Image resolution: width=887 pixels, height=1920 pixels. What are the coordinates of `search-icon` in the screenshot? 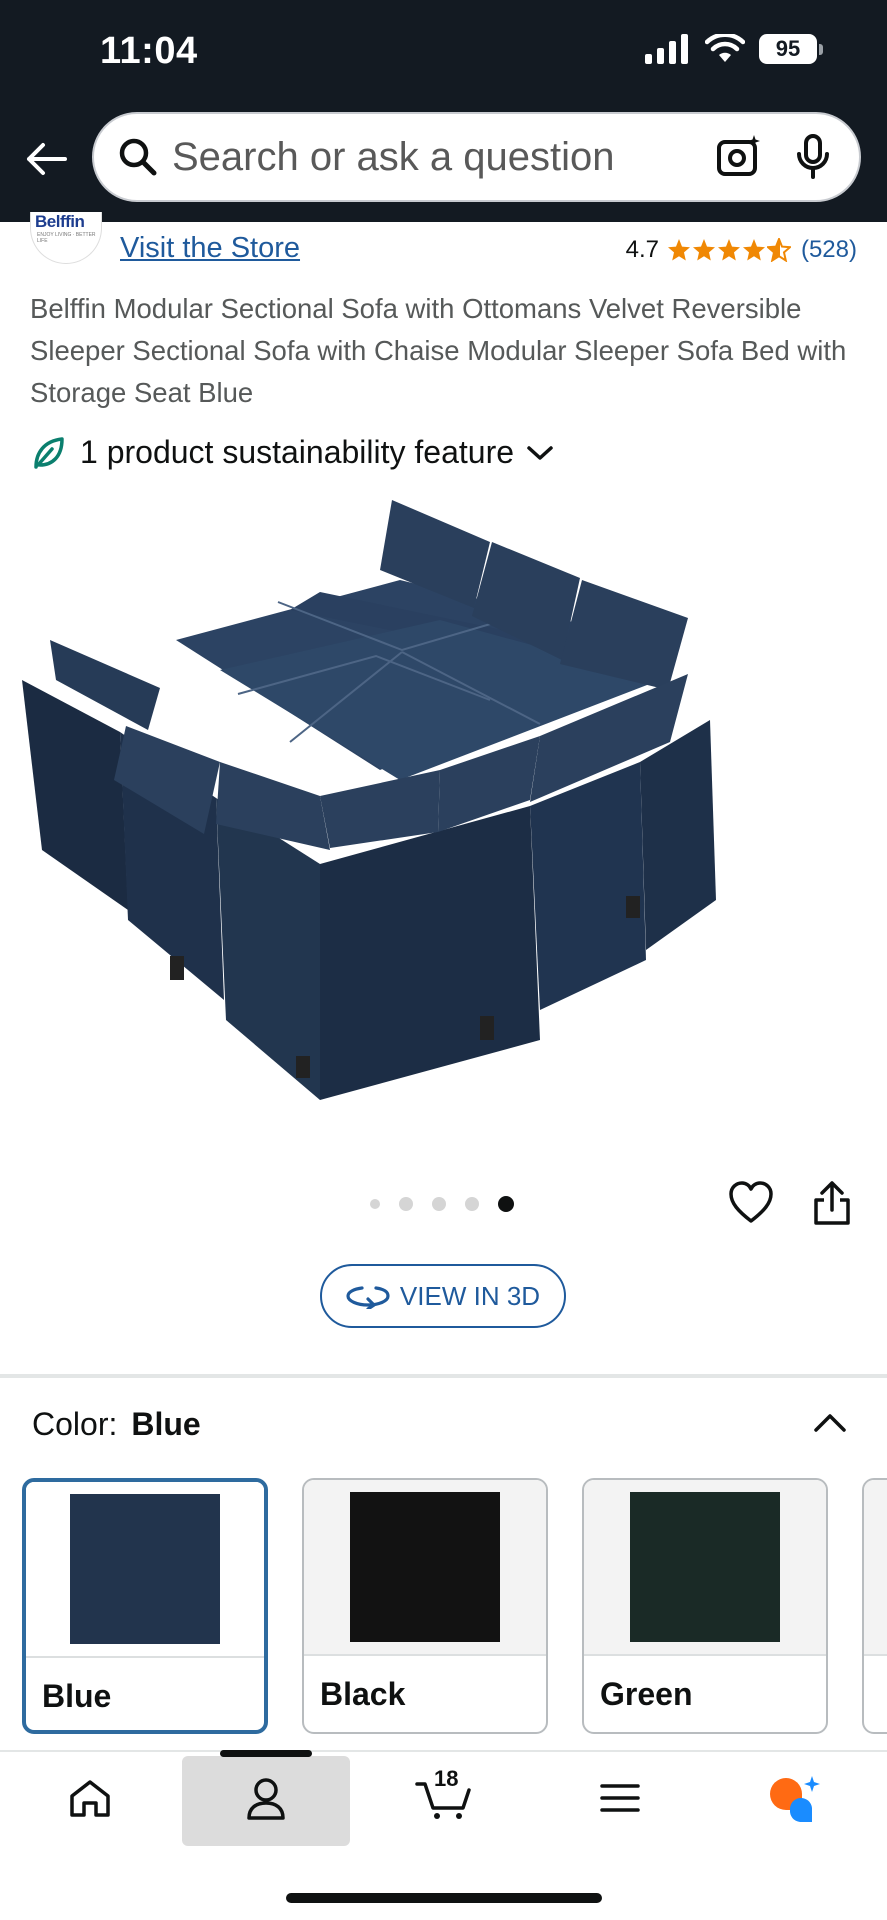 It's located at (138, 157).